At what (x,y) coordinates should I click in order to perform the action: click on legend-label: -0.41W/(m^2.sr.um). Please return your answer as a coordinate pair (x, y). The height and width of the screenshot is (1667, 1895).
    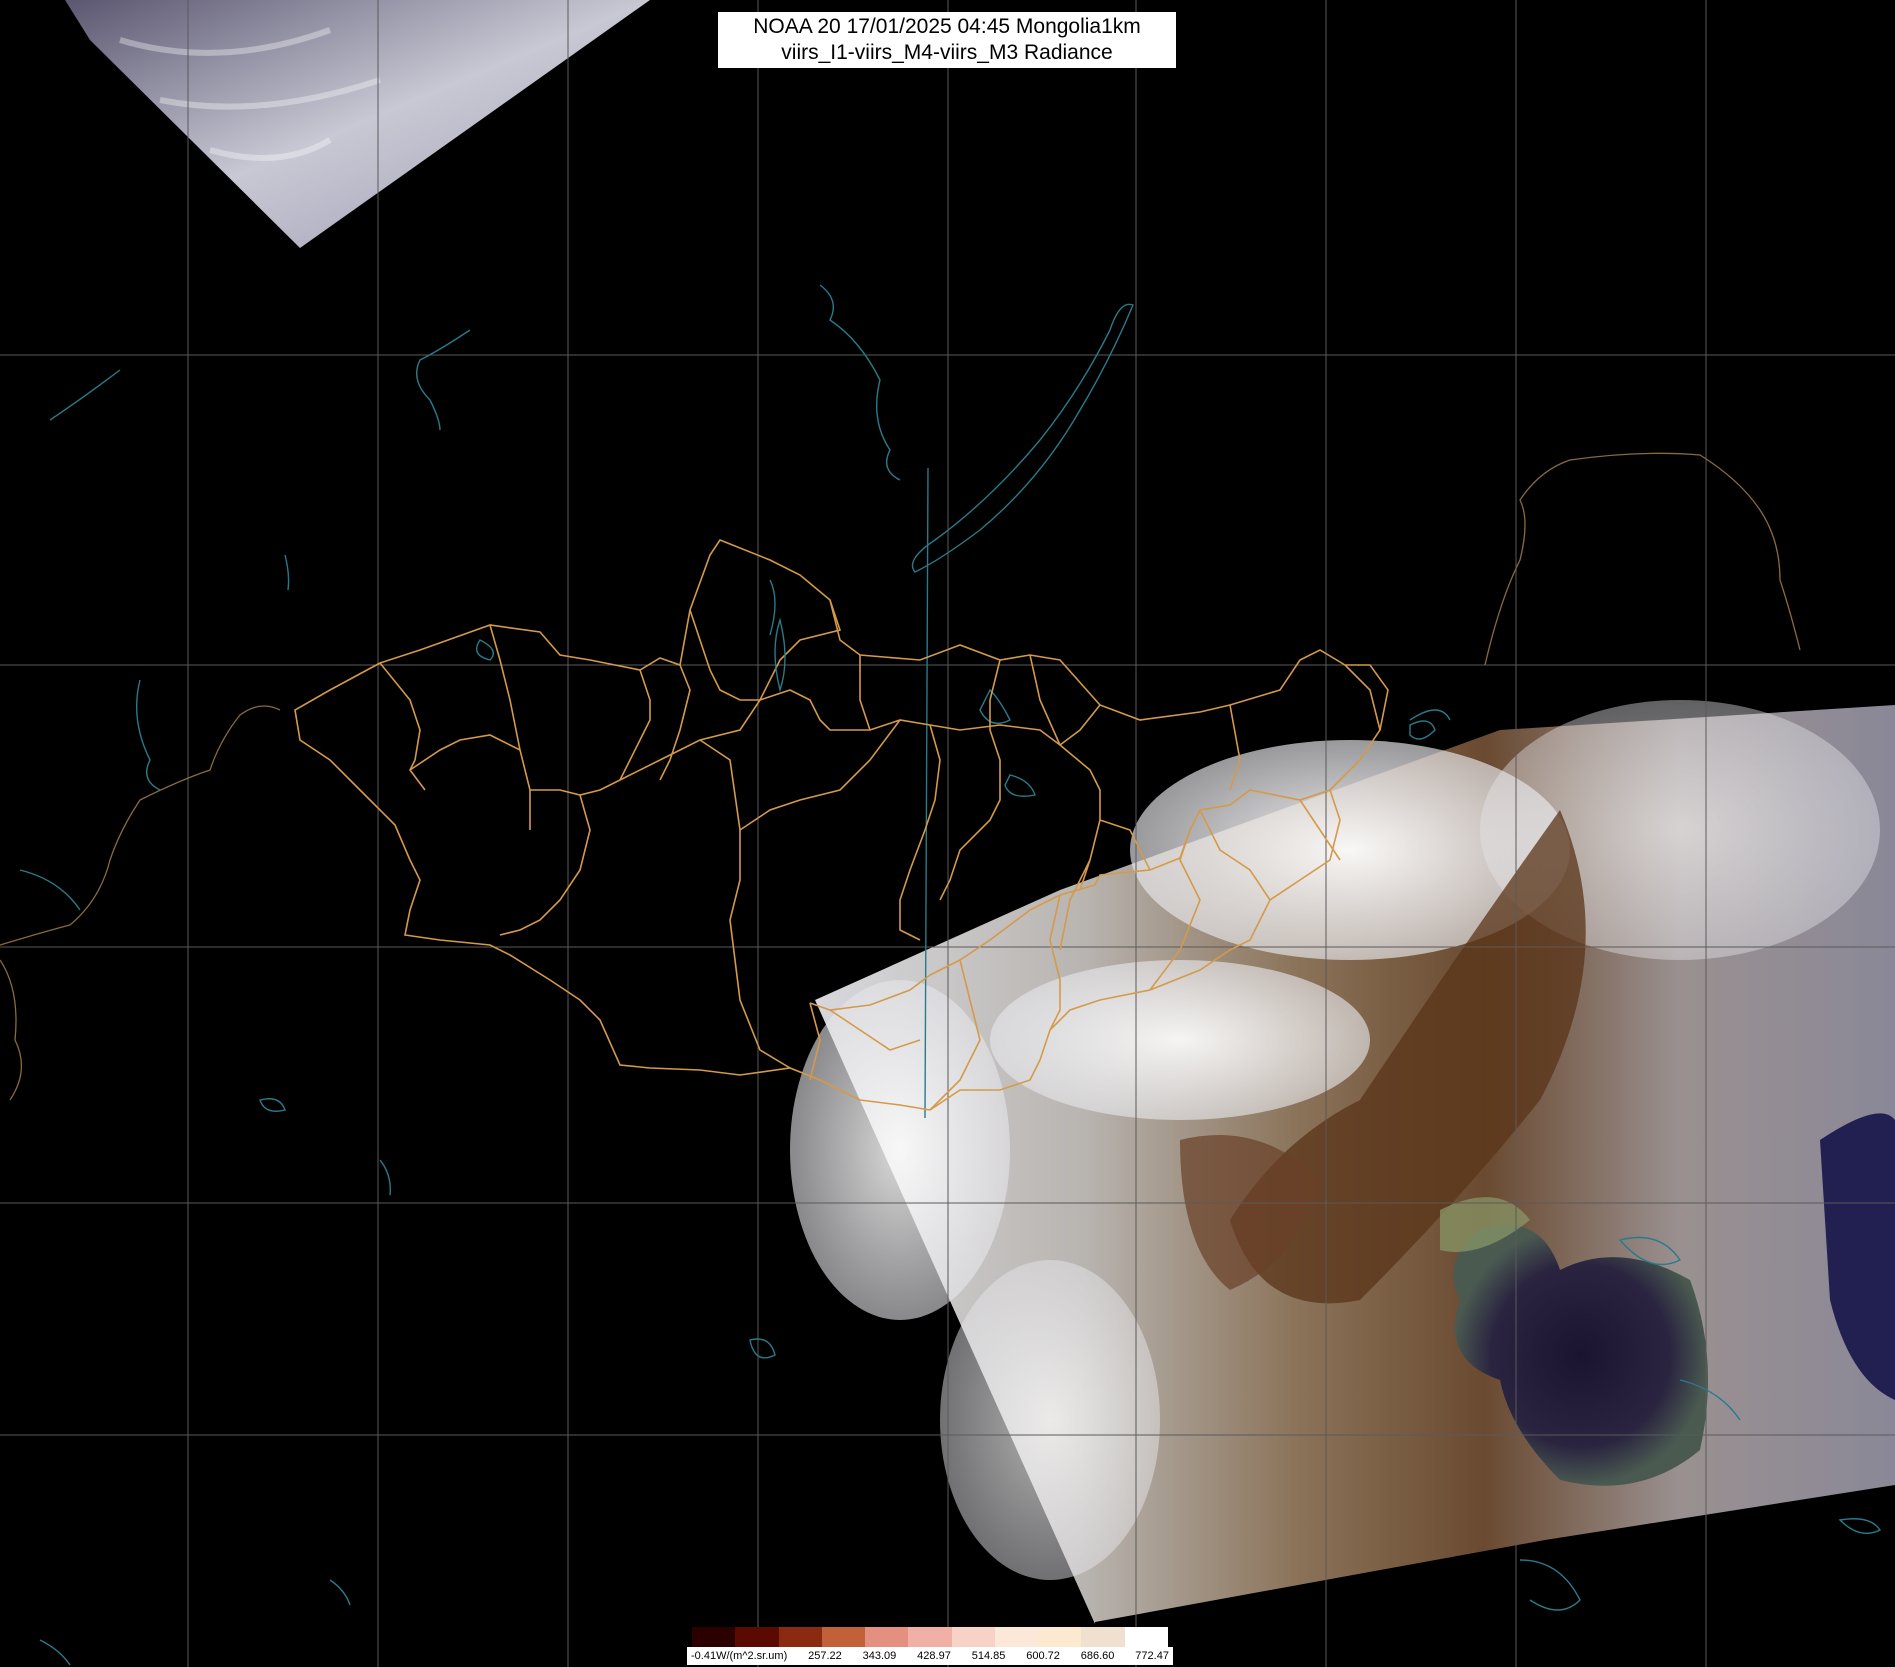
    Looking at the image, I should click on (739, 1656).